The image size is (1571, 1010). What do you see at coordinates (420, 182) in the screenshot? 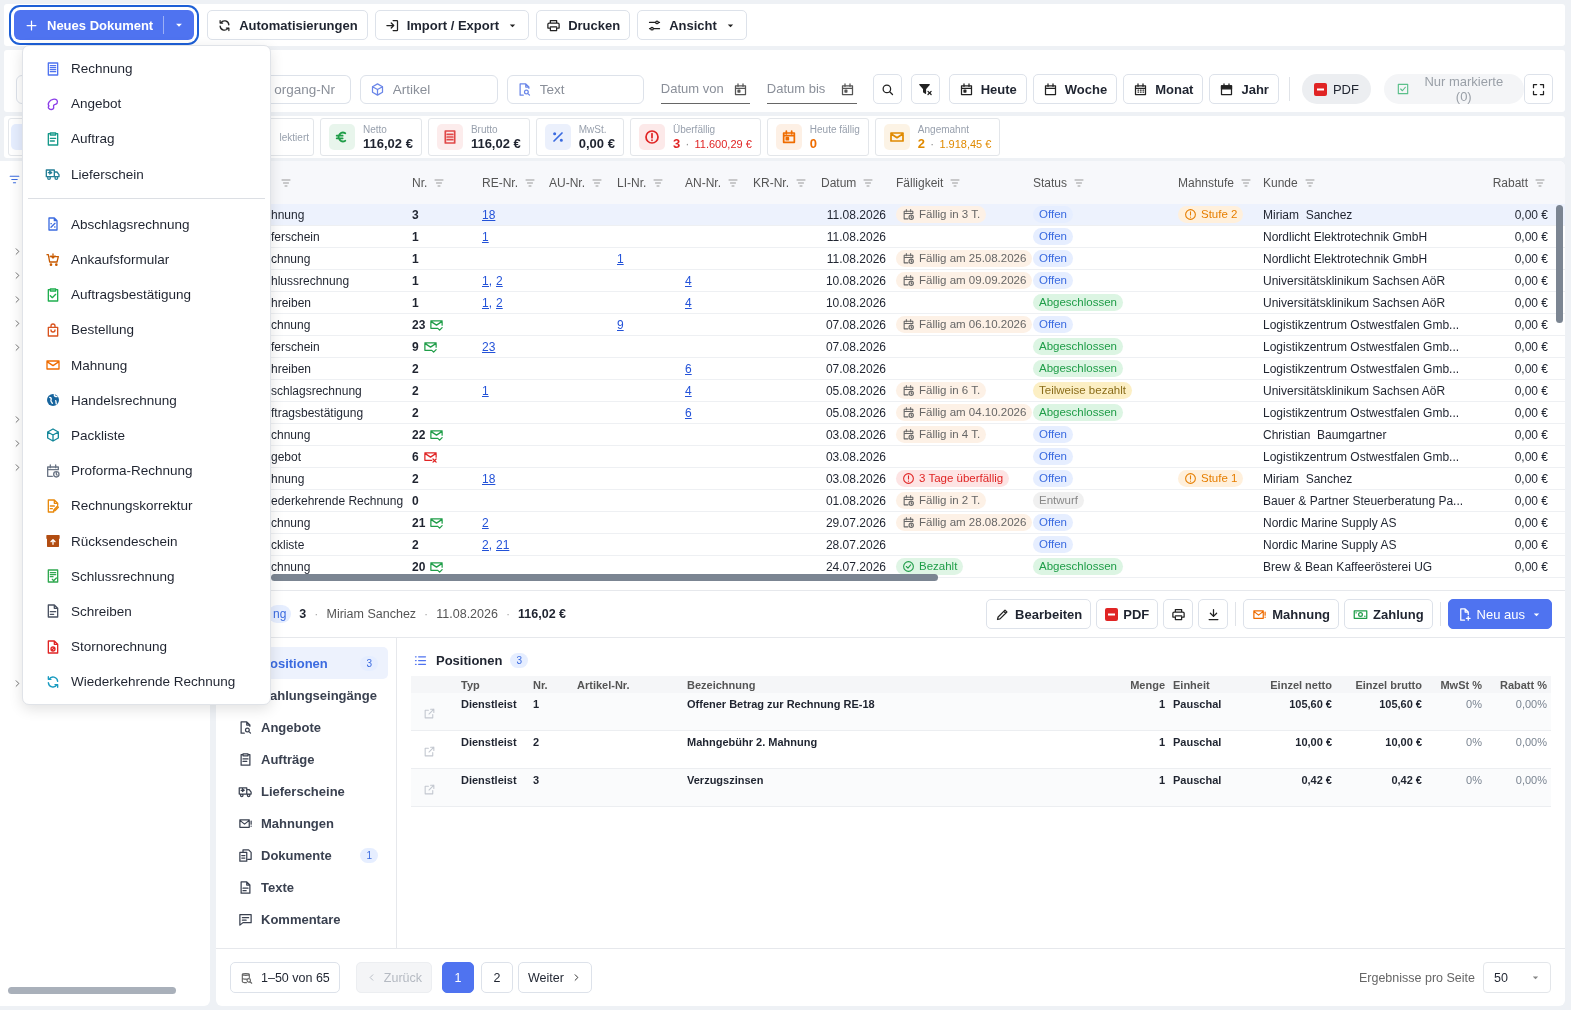
I see `column-header: Nr.` at bounding box center [420, 182].